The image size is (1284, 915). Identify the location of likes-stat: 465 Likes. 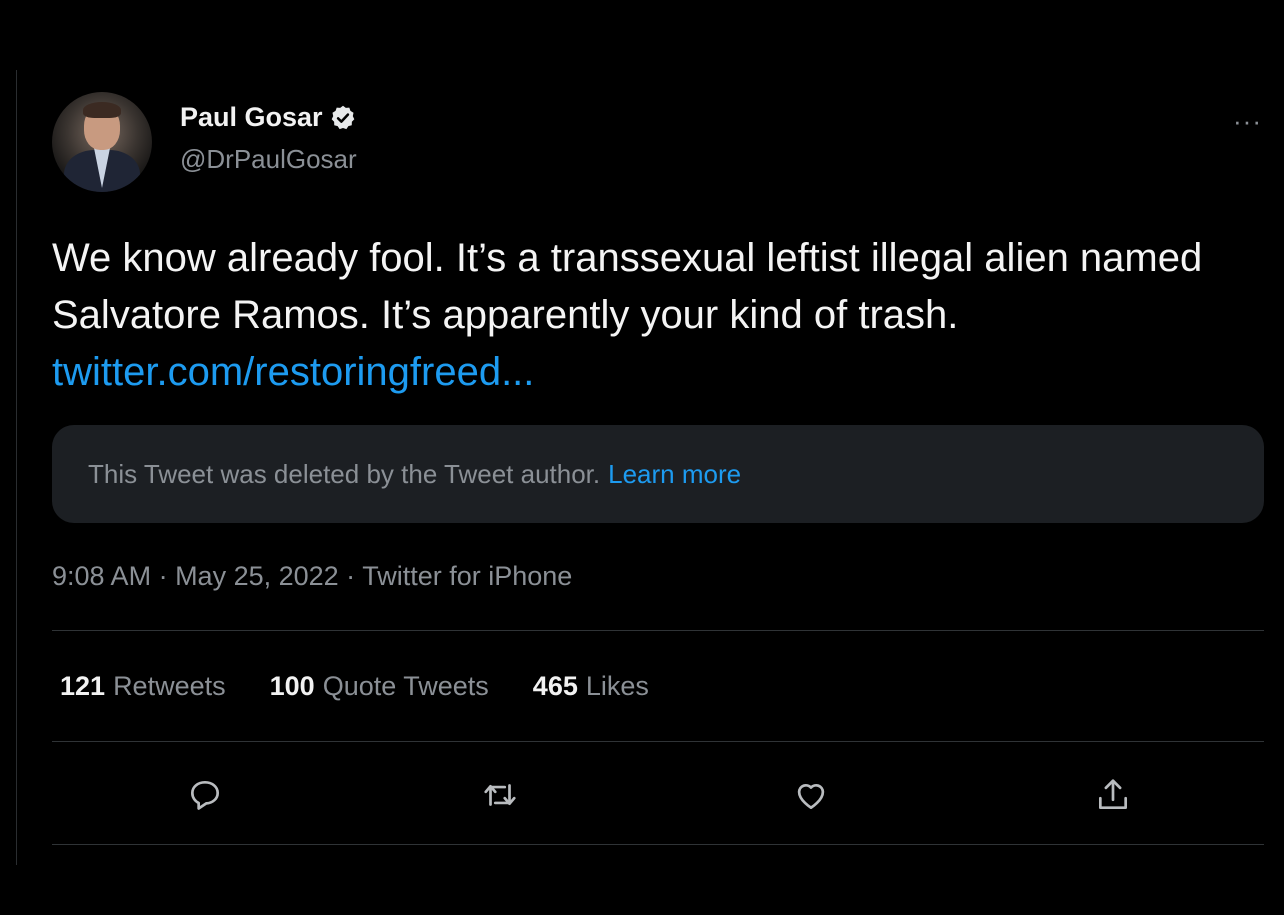
(591, 686).